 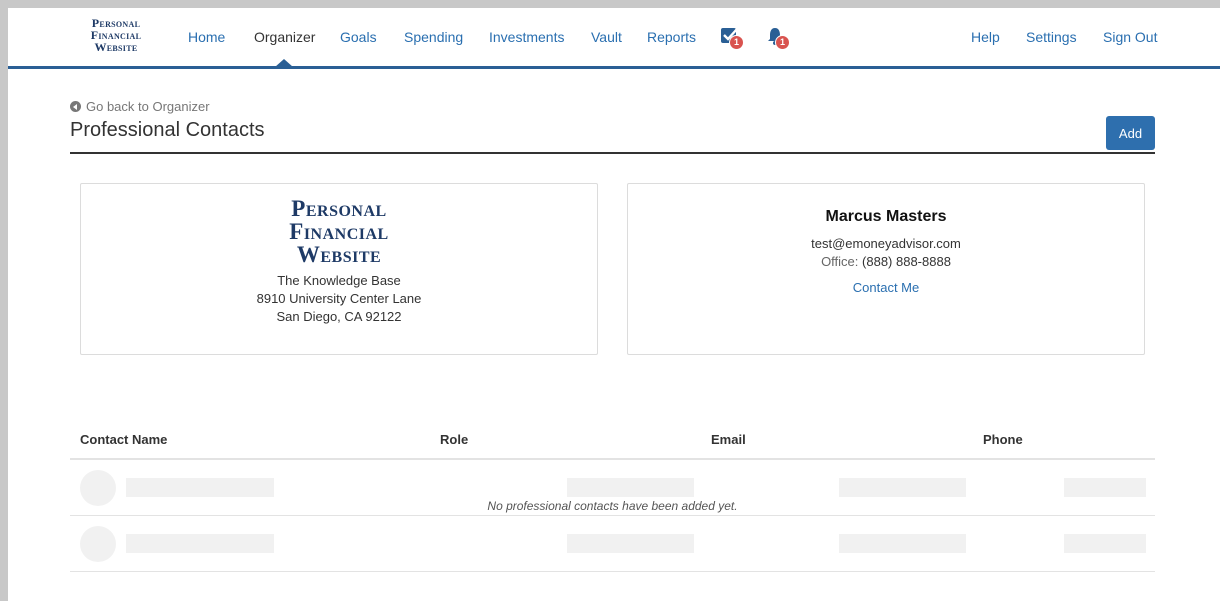 I want to click on brand-logo: Personal Financial Website, so click(x=116, y=35).